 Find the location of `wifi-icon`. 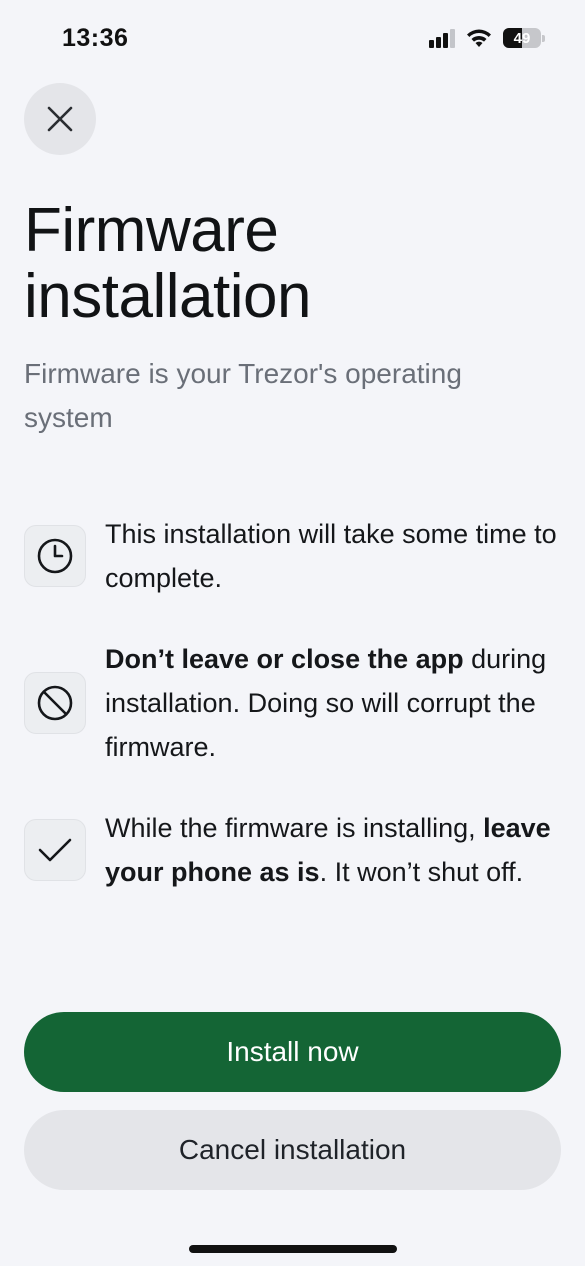

wifi-icon is located at coordinates (479, 38).